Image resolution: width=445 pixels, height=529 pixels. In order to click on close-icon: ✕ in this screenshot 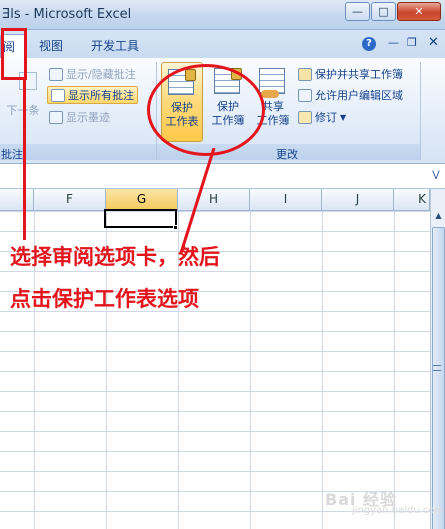, I will do `click(419, 11)`.